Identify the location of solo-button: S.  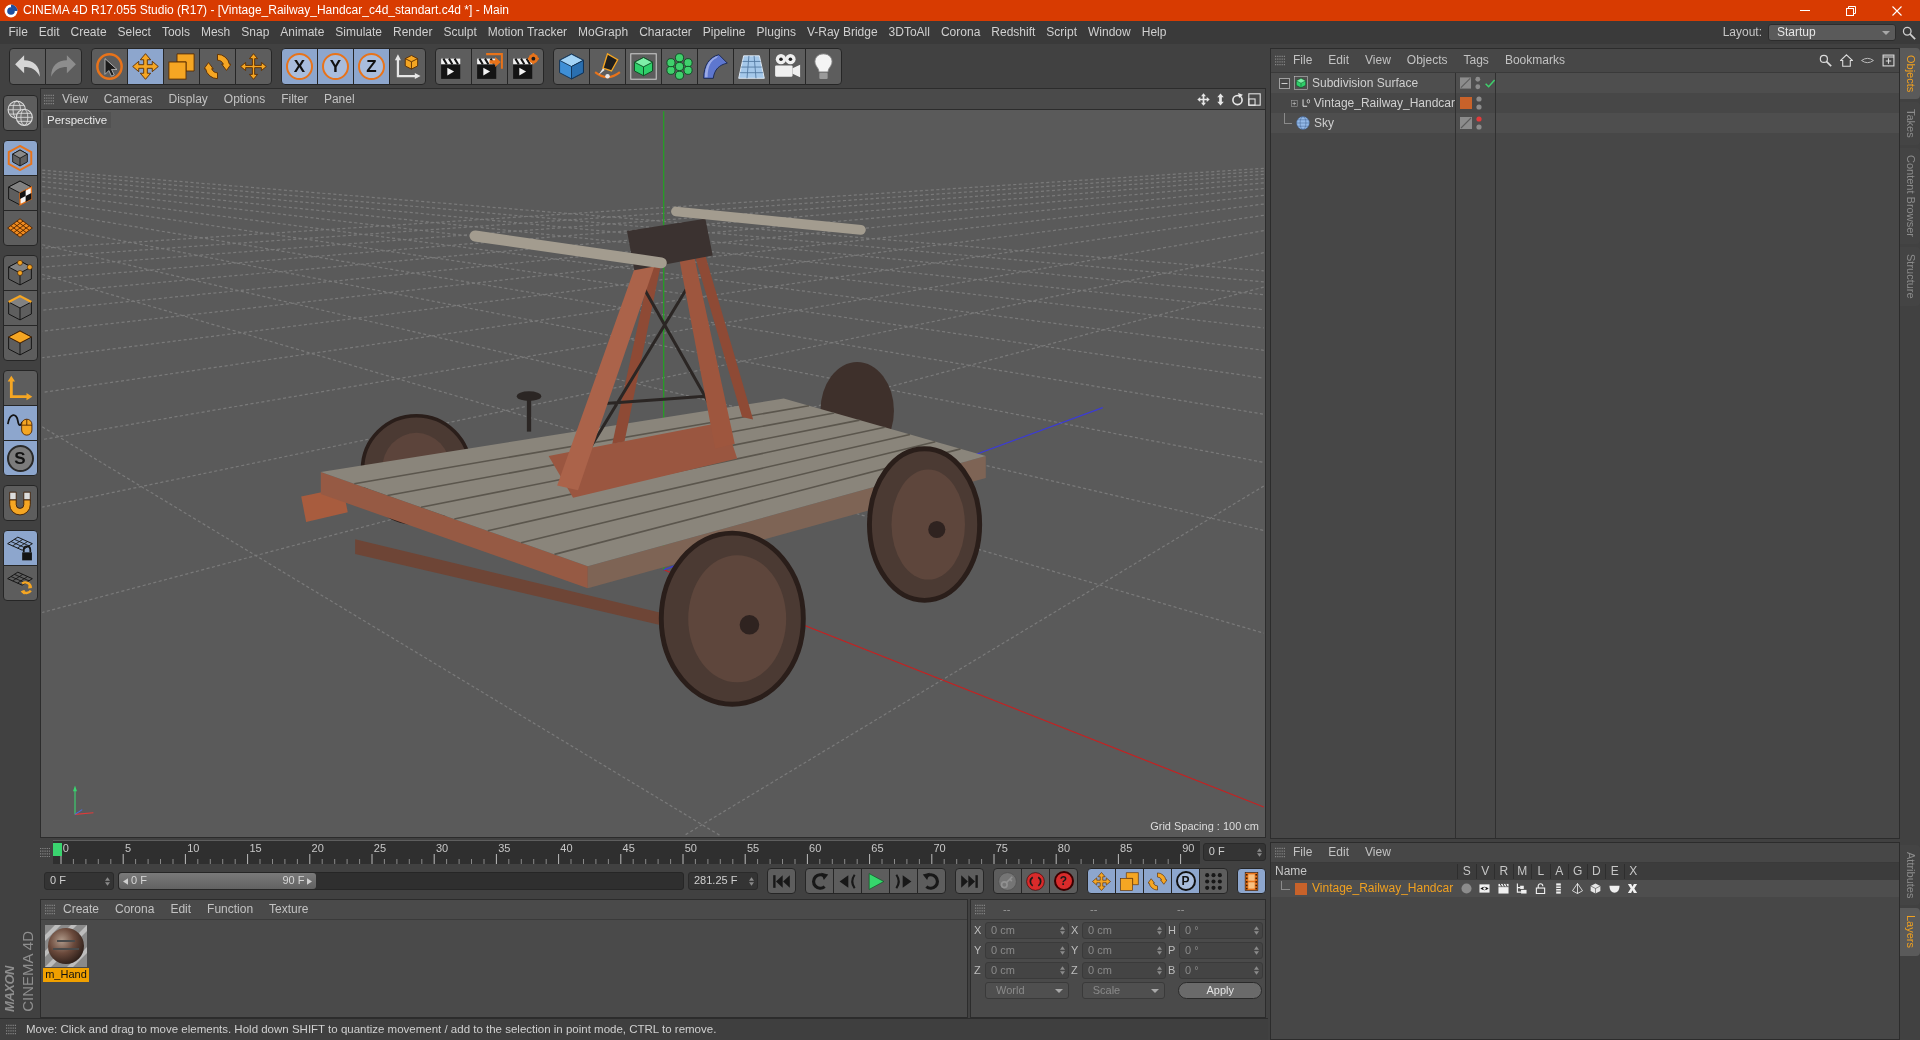
(20, 458).